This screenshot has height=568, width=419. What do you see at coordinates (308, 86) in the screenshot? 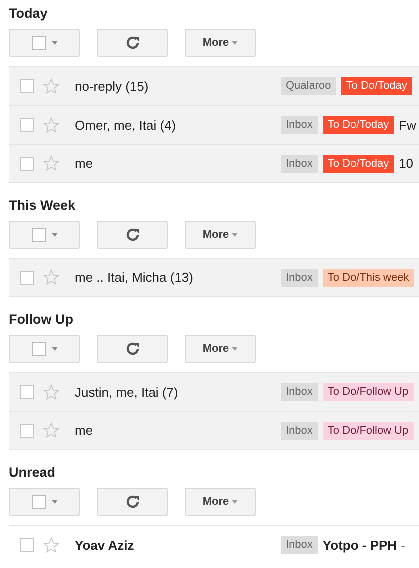
I see `label-tag: Qualaroo` at bounding box center [308, 86].